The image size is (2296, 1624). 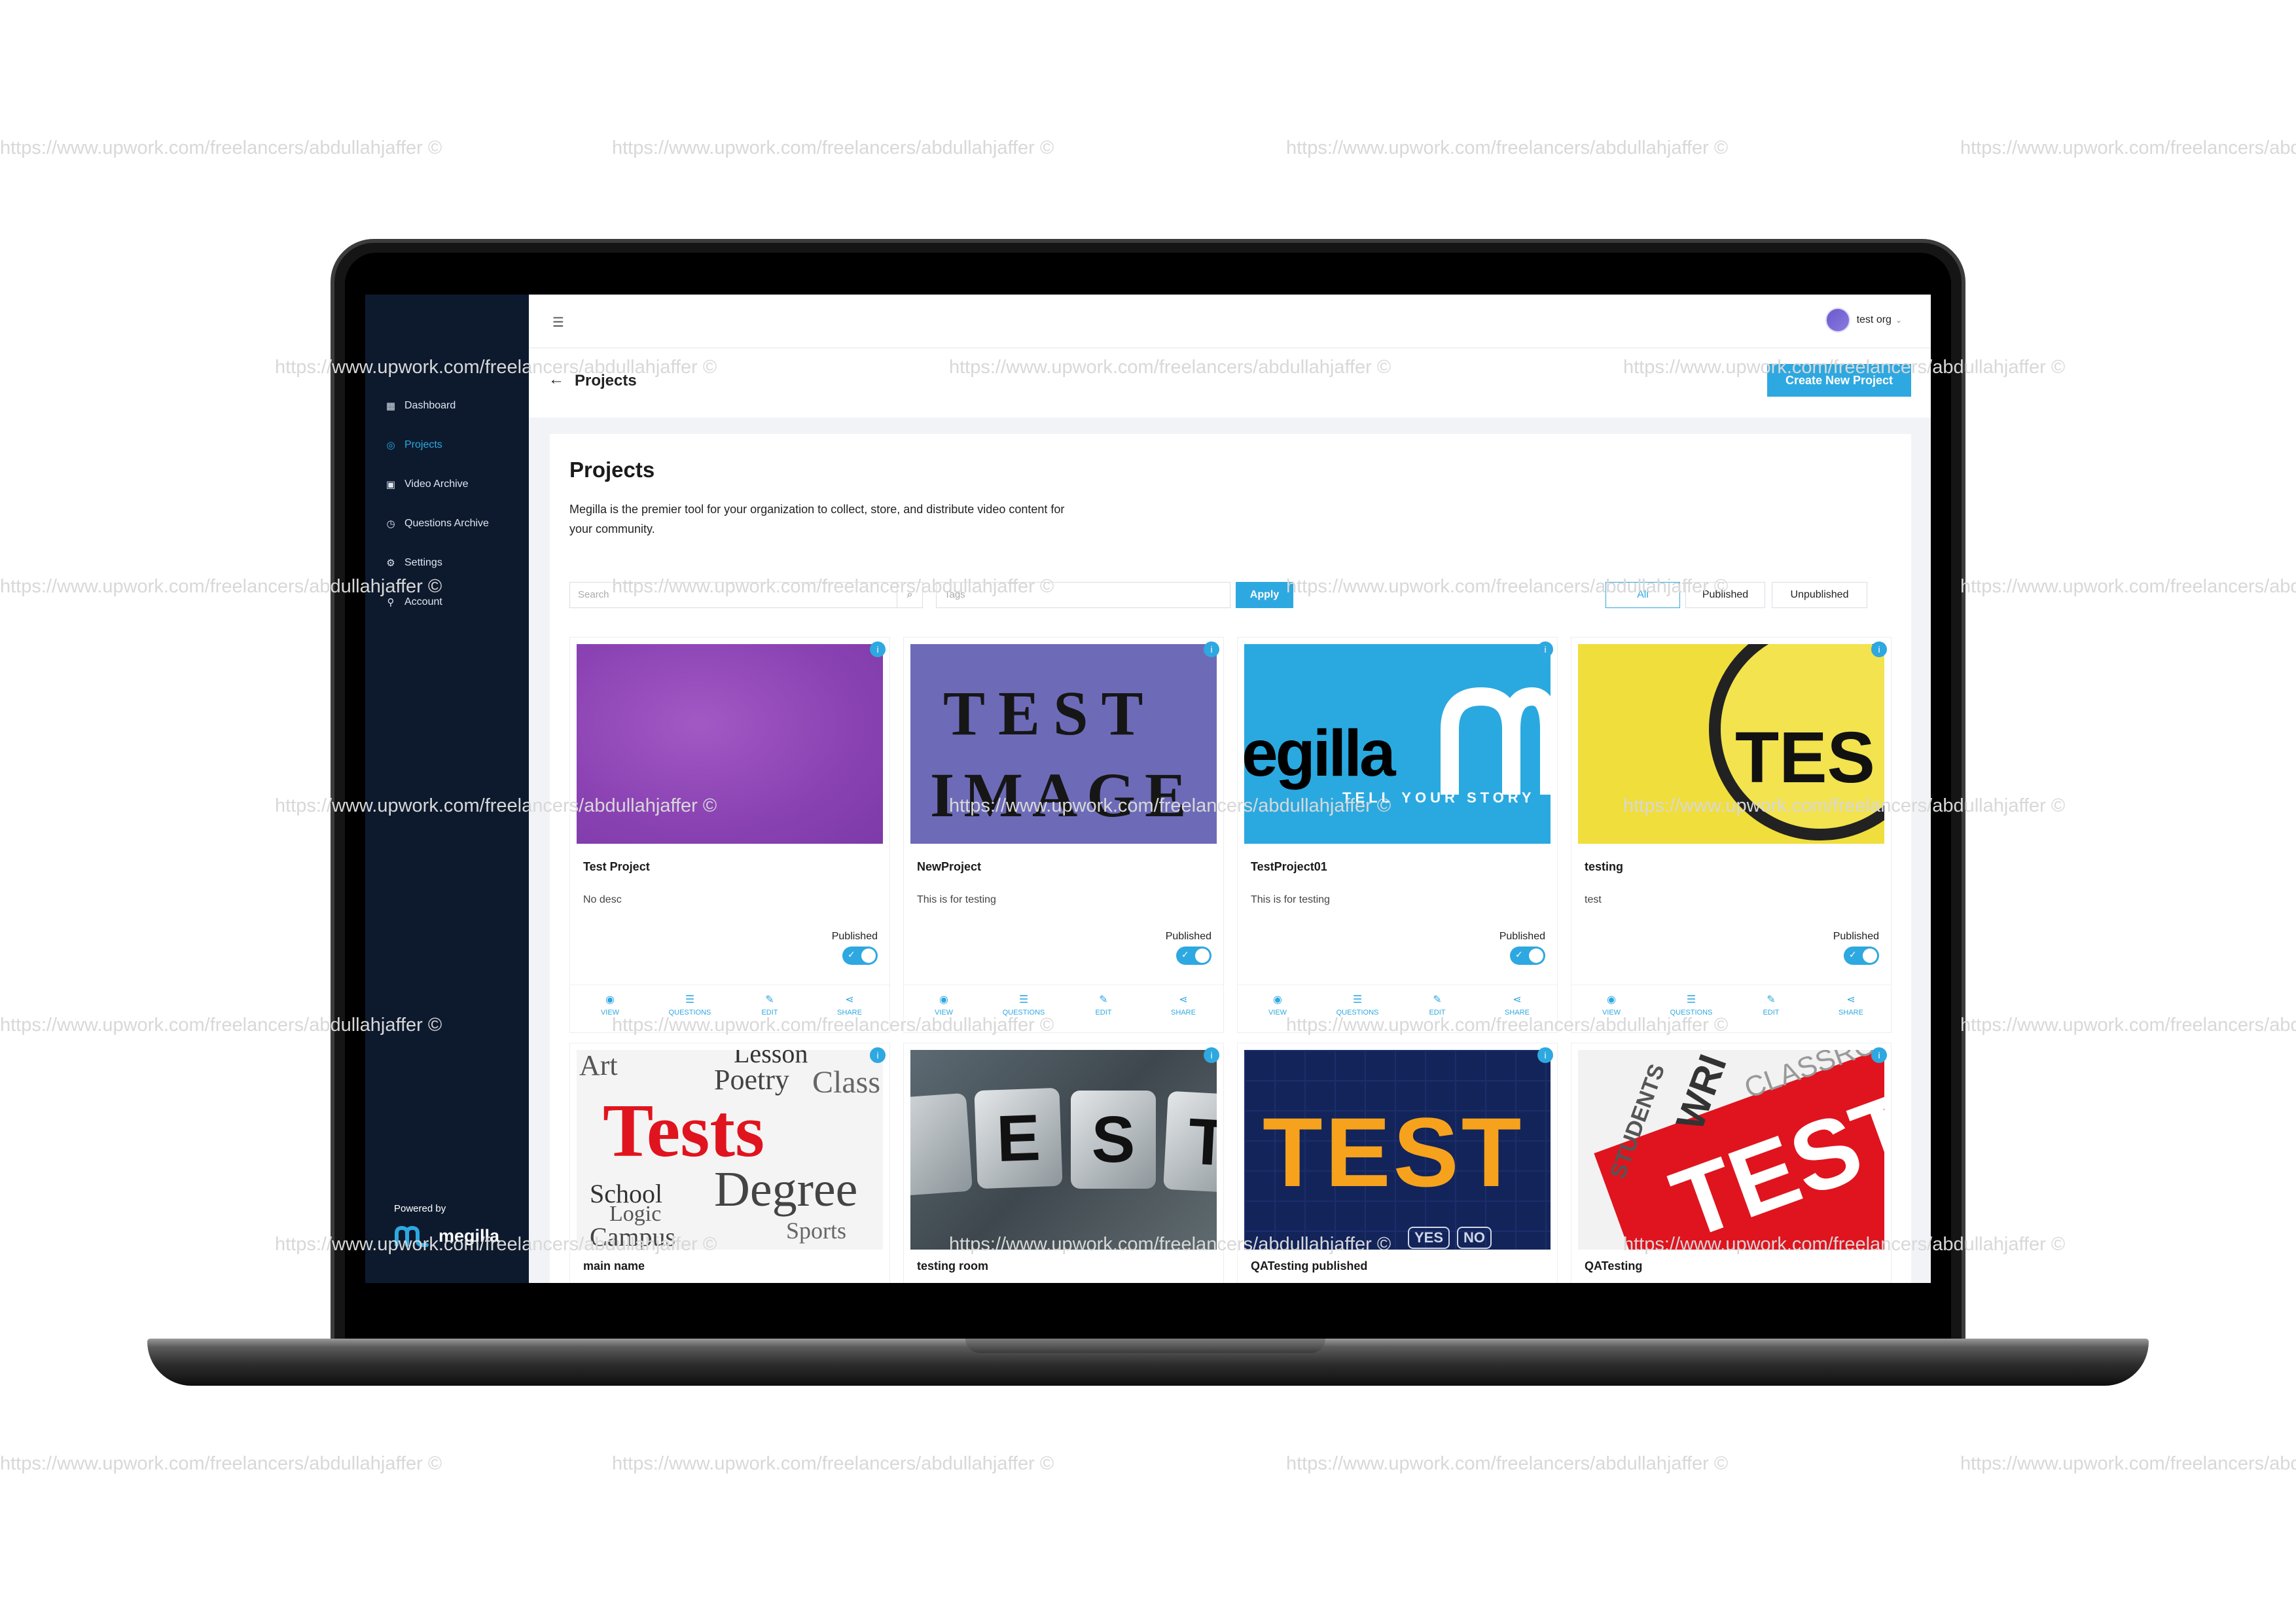 What do you see at coordinates (1113, 1140) in the screenshot?
I see `letter-cube-s: S` at bounding box center [1113, 1140].